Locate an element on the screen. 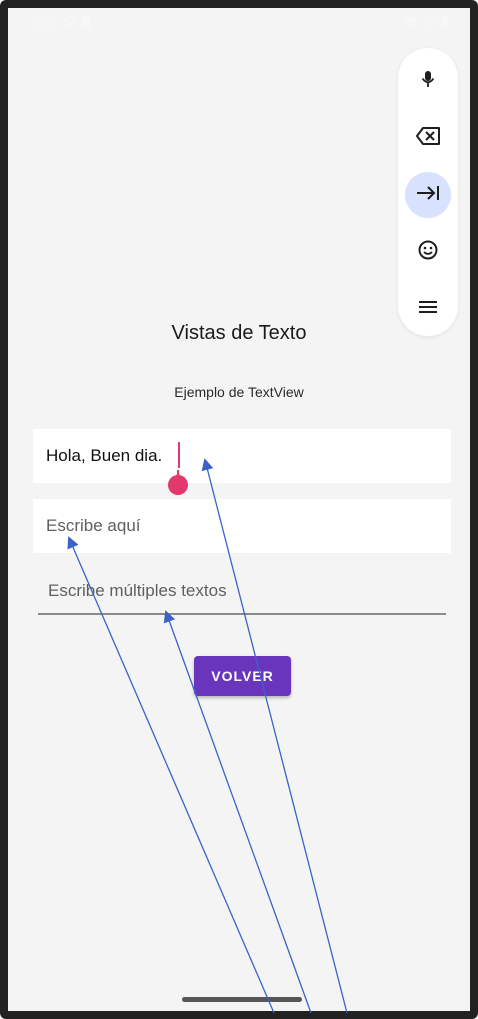  page-title: Vistas de Texto is located at coordinates (239, 333).